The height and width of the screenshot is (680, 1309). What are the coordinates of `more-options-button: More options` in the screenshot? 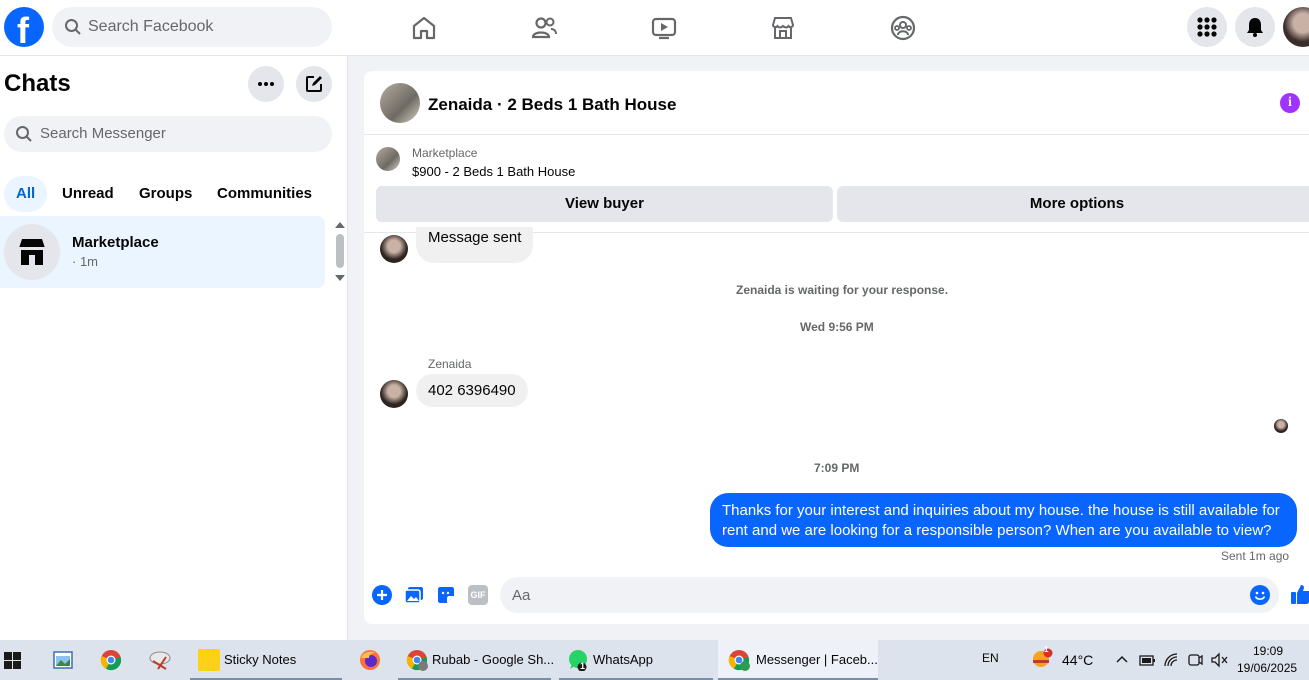 It's located at (1073, 204).